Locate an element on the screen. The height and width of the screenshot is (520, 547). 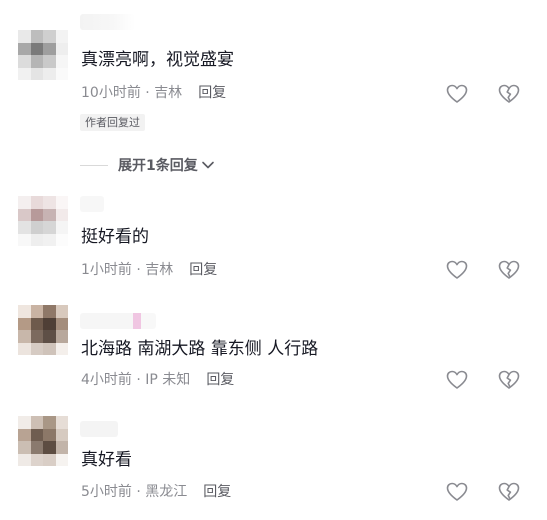
comment-meta: 1小时前 · 吉林 回复 is located at coordinates (149, 270).